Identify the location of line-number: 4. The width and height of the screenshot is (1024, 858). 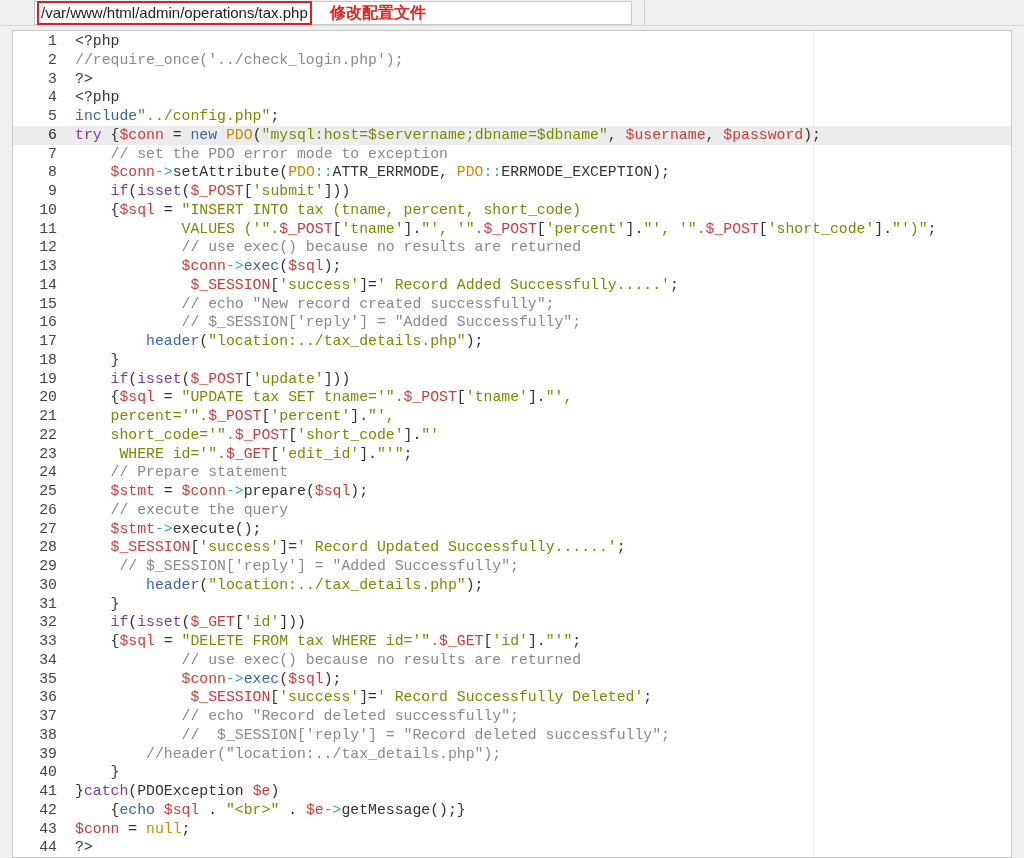
(52, 97).